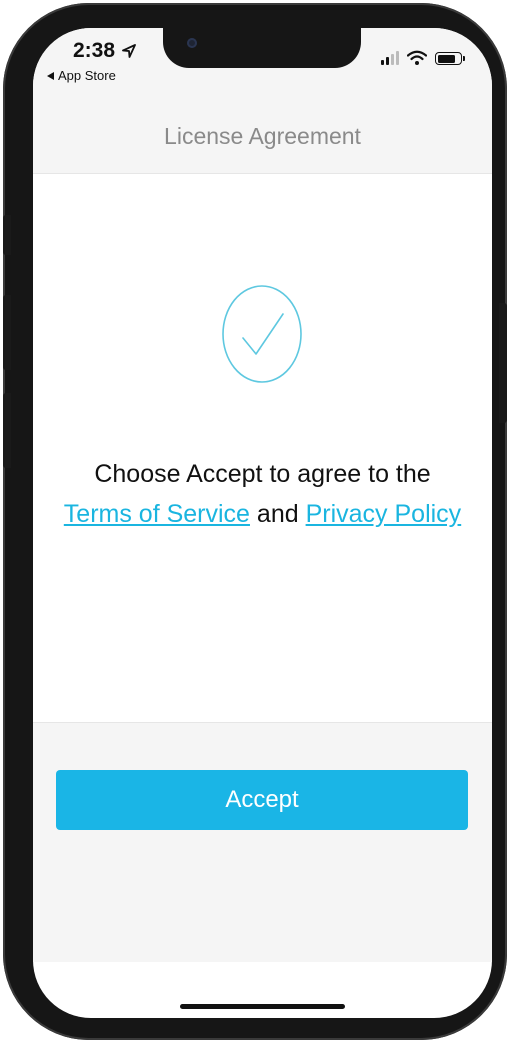 The width and height of the screenshot is (510, 1043). I want to click on status-bar: 2:38 App Store, so click(262, 64).